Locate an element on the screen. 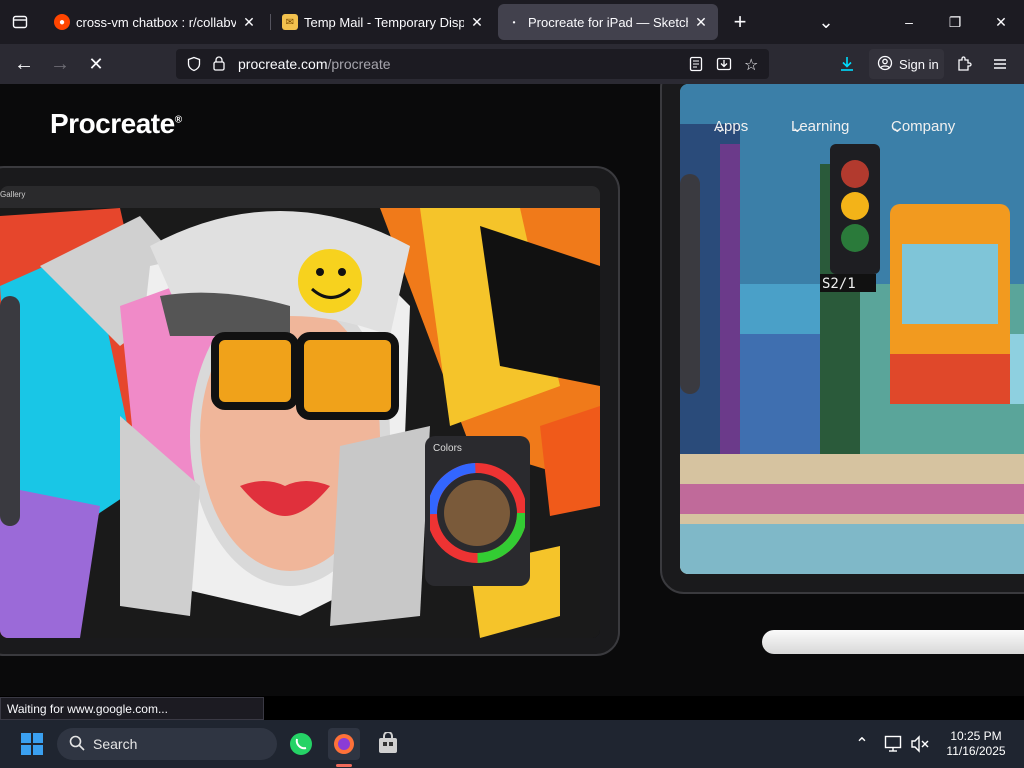  tab-title: Temp Mail - Temporary Disposable is located at coordinates (384, 22).